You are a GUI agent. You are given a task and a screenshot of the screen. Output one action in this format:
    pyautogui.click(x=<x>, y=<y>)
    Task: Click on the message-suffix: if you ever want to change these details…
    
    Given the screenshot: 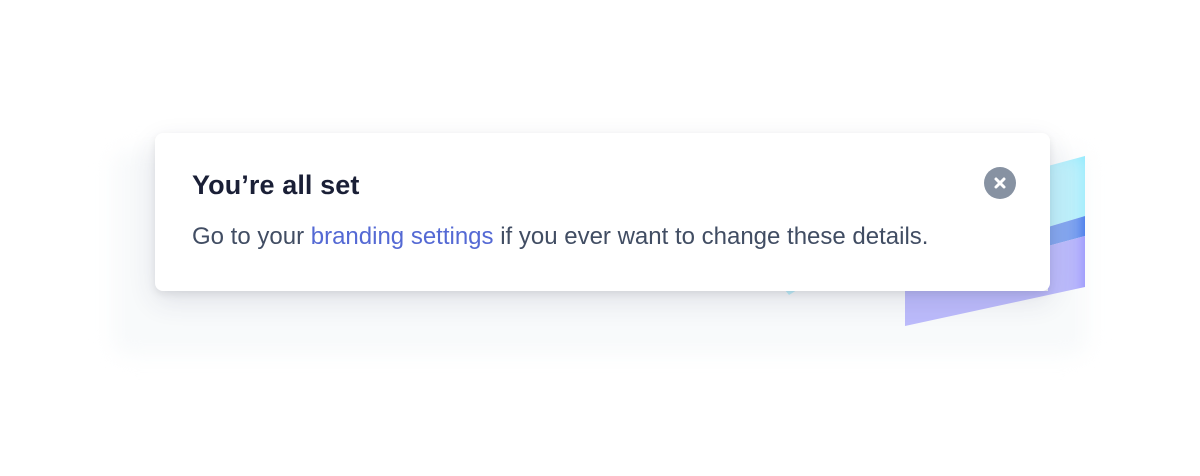 What is the action you would take?
    pyautogui.click(x=711, y=236)
    